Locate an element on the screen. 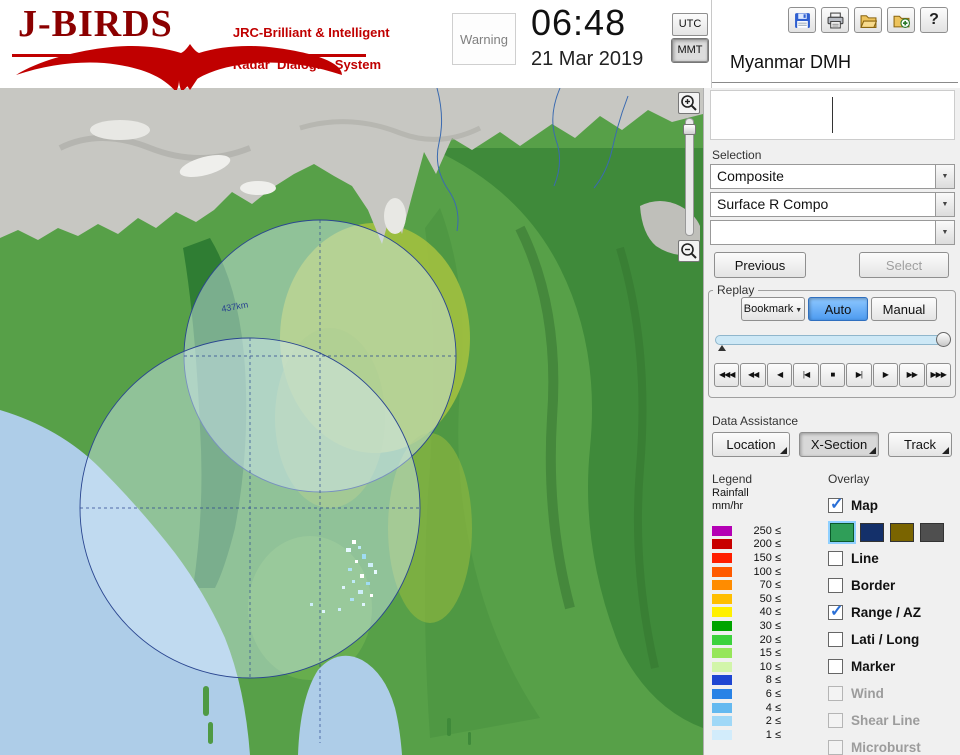  forward-continuous-button: ▶▶▶ is located at coordinates (938, 375).